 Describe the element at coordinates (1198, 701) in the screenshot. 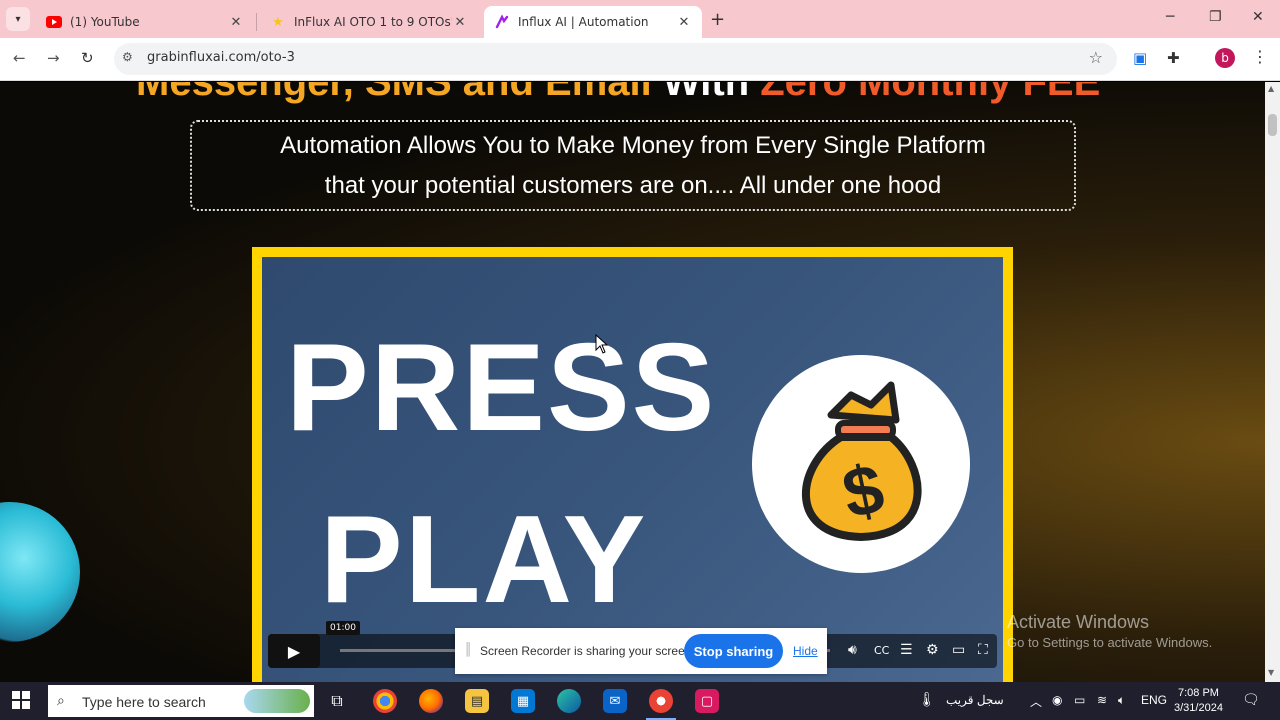

I see `clock: 7:08 PM 3/31/2024` at that location.